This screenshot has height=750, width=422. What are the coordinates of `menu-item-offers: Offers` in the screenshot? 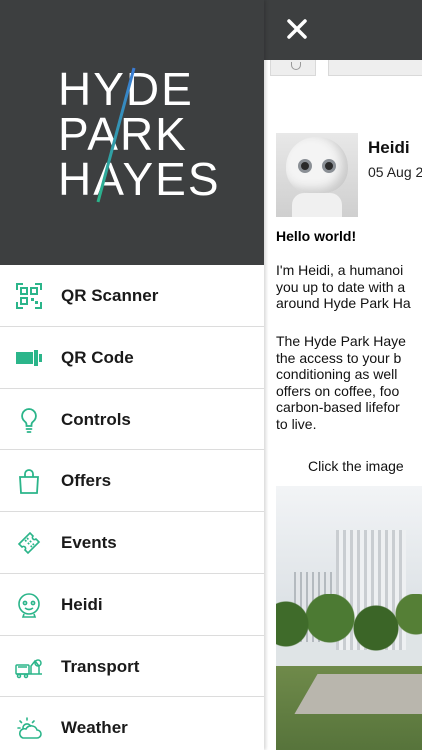 It's located at (132, 481).